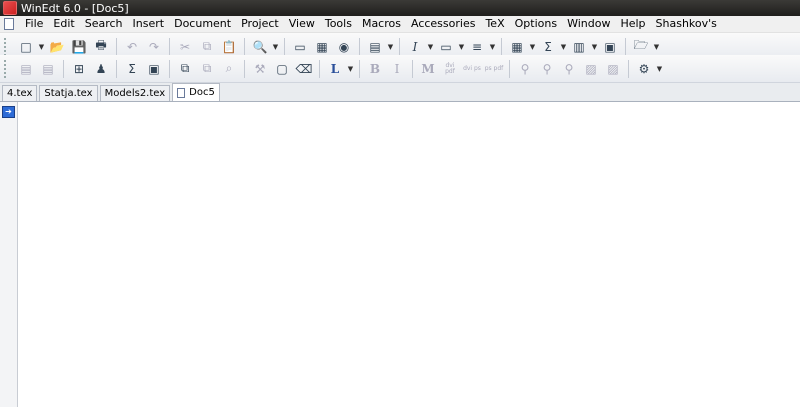 Image resolution: width=800 pixels, height=407 pixels. I want to click on book-icon: ▥, so click(579, 47).